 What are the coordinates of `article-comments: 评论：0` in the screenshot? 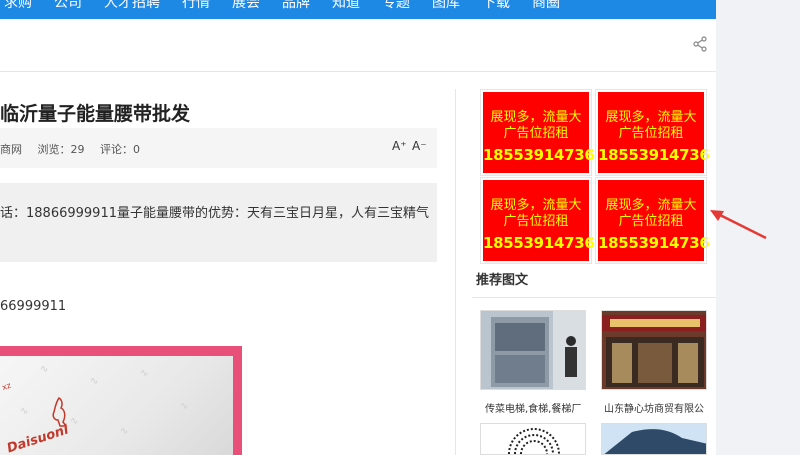 It's located at (120, 149).